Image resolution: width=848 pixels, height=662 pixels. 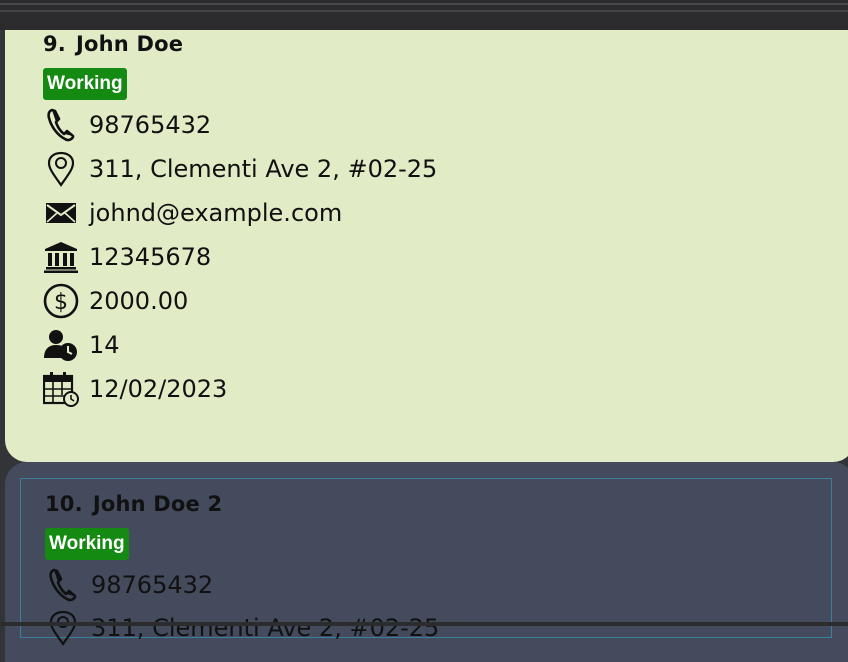 What do you see at coordinates (216, 213) in the screenshot?
I see `email-value: johnd@example.com` at bounding box center [216, 213].